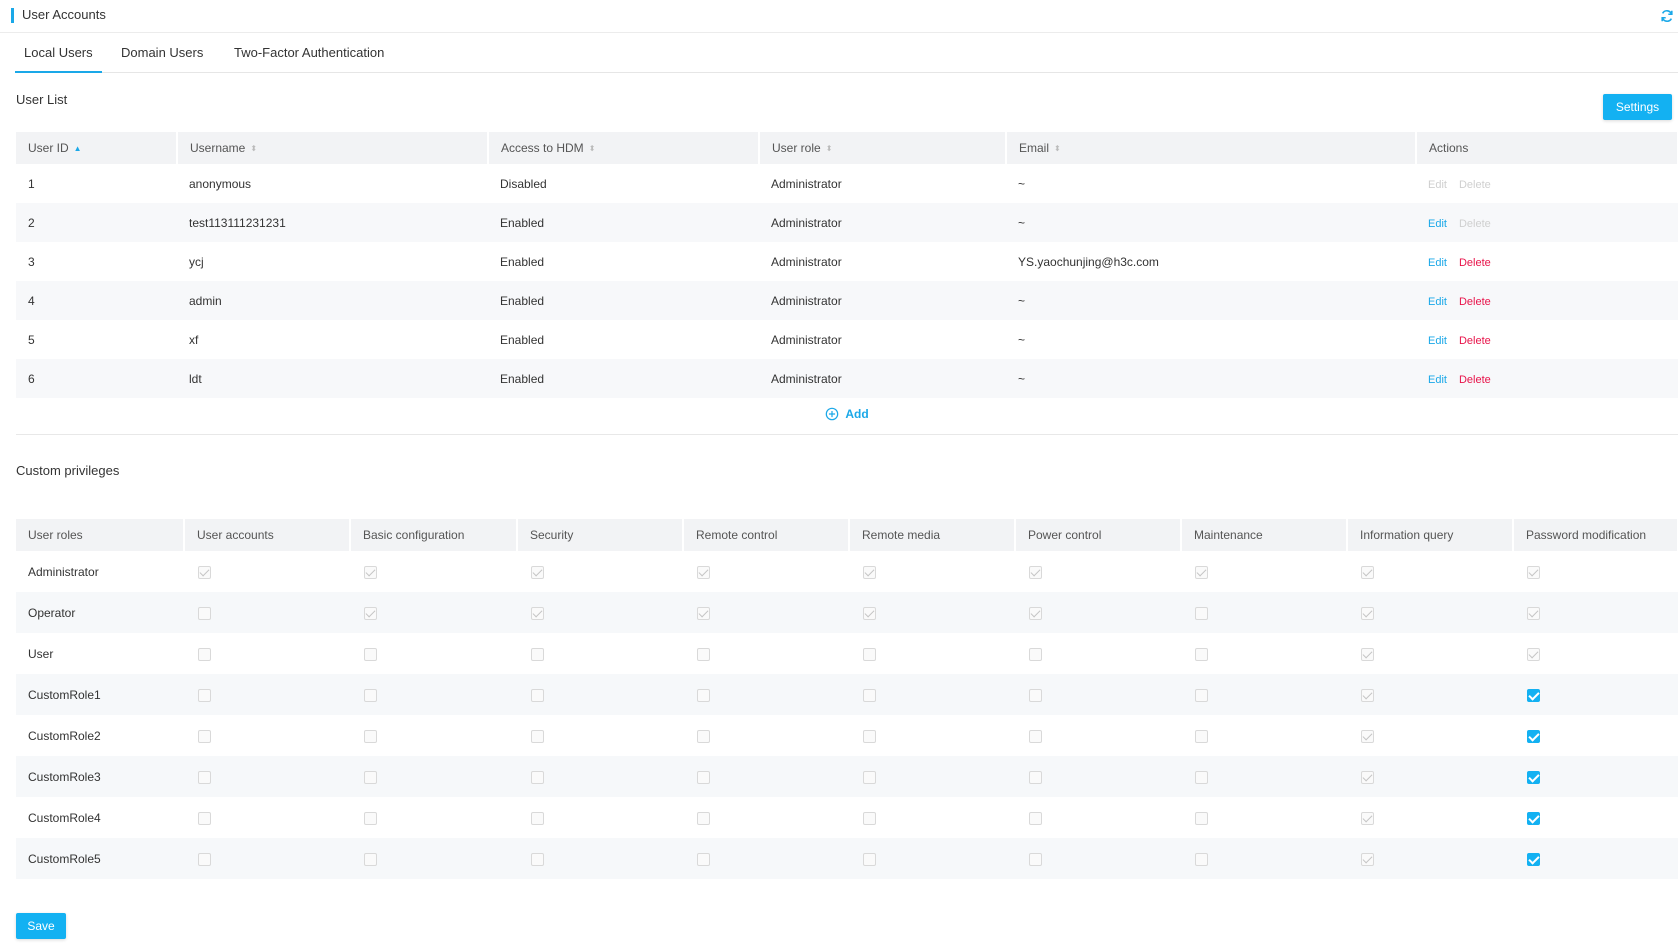 This screenshot has width=1678, height=950. I want to click on username-cell: test113111231231, so click(332, 222).